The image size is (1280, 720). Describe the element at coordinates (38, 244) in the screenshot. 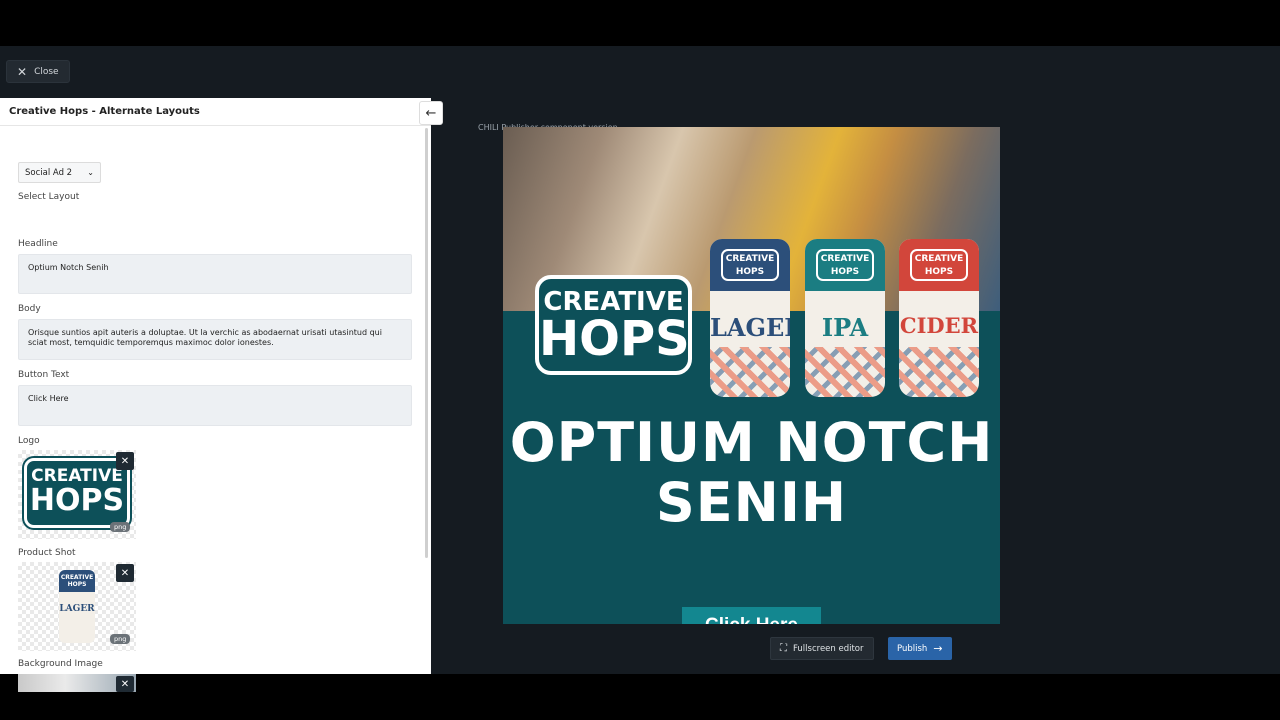

I see `headline-label: Headline` at that location.